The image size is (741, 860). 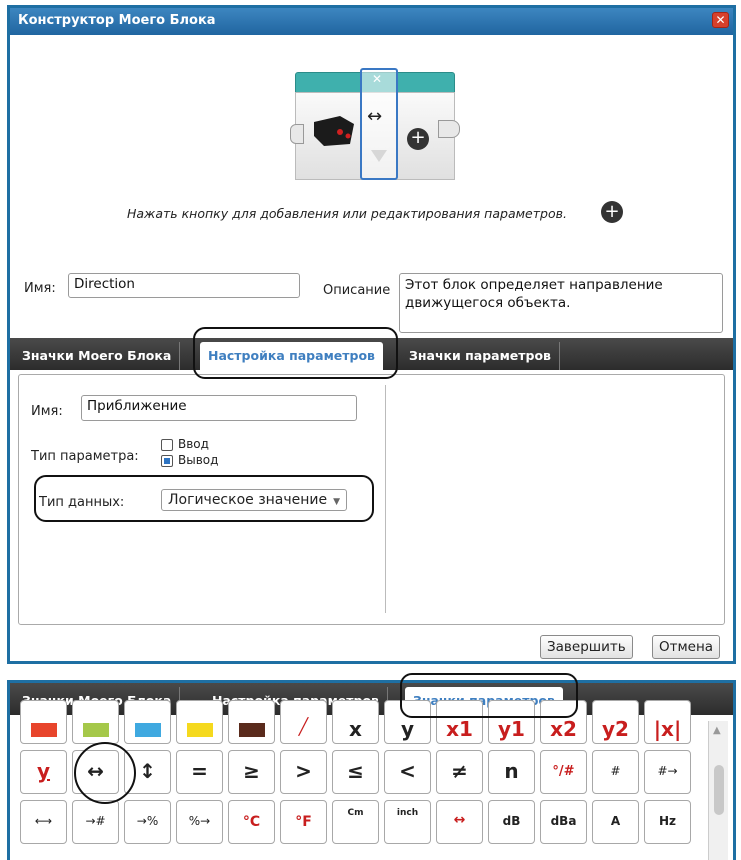 I want to click on blue-swatch-icon, so click(x=147, y=722).